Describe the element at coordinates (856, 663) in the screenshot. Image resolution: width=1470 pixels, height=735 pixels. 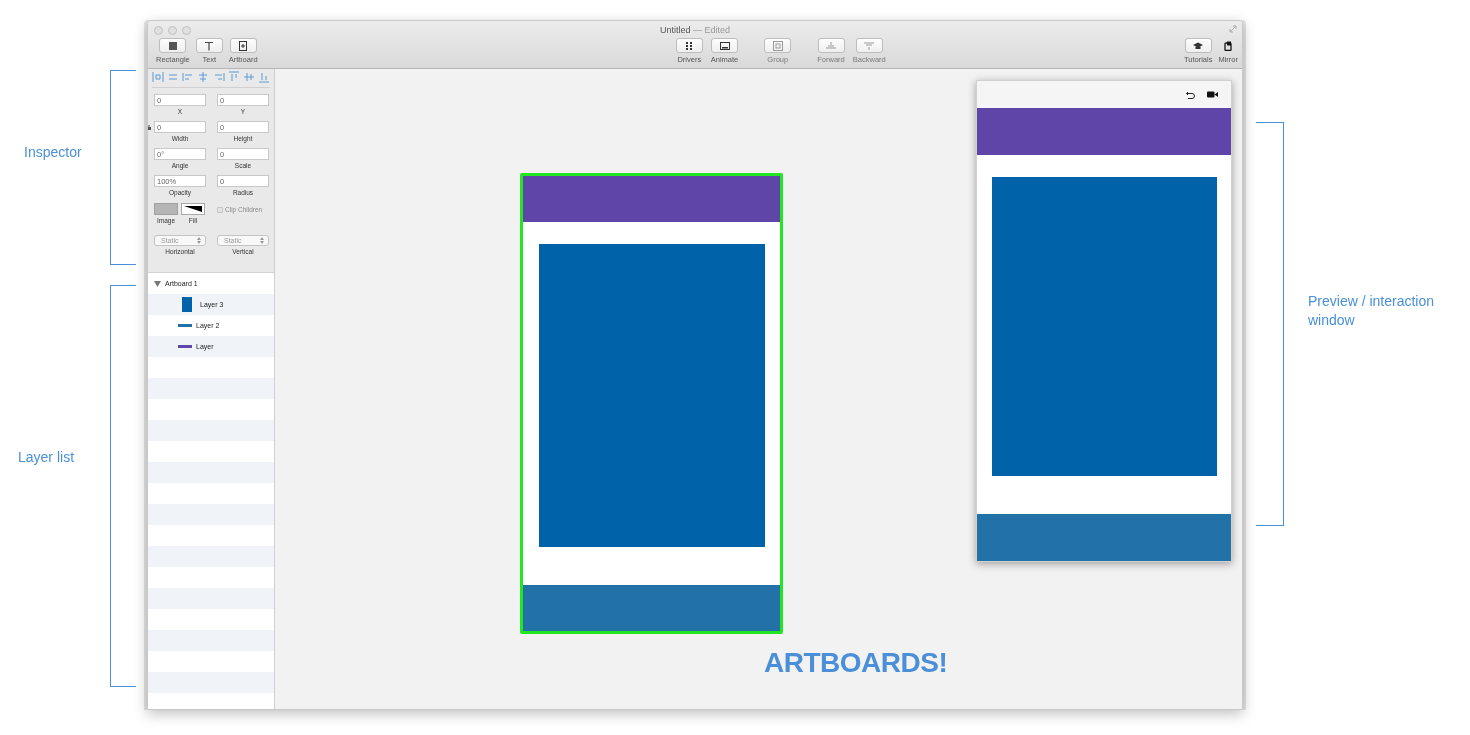
I see `caption-text: ARTBOARDS!` at that location.